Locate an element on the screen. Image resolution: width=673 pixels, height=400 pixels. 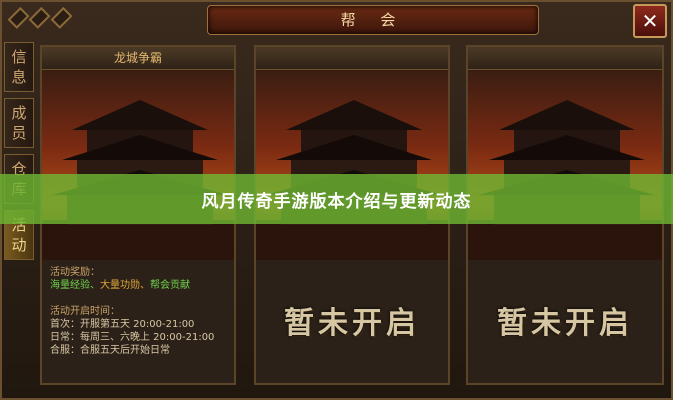
window-title-bar: 帮 会 is located at coordinates (373, 20).